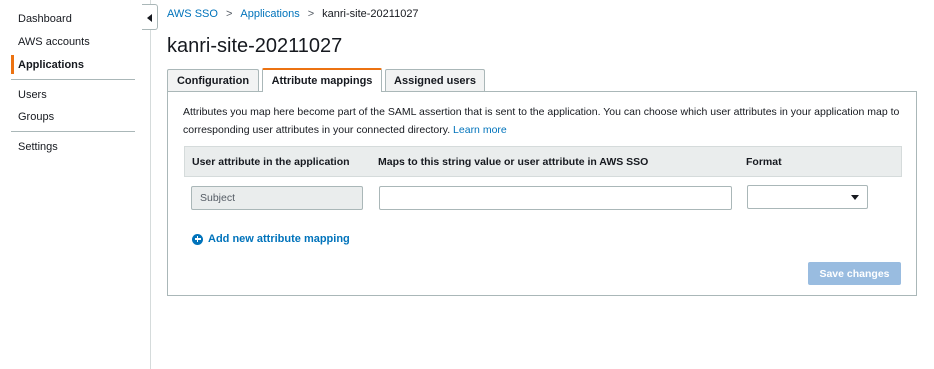 Image resolution: width=934 pixels, height=369 pixels. What do you see at coordinates (370, 14) in the screenshot?
I see `breadcrumb-current: kanri-site-20211027` at bounding box center [370, 14].